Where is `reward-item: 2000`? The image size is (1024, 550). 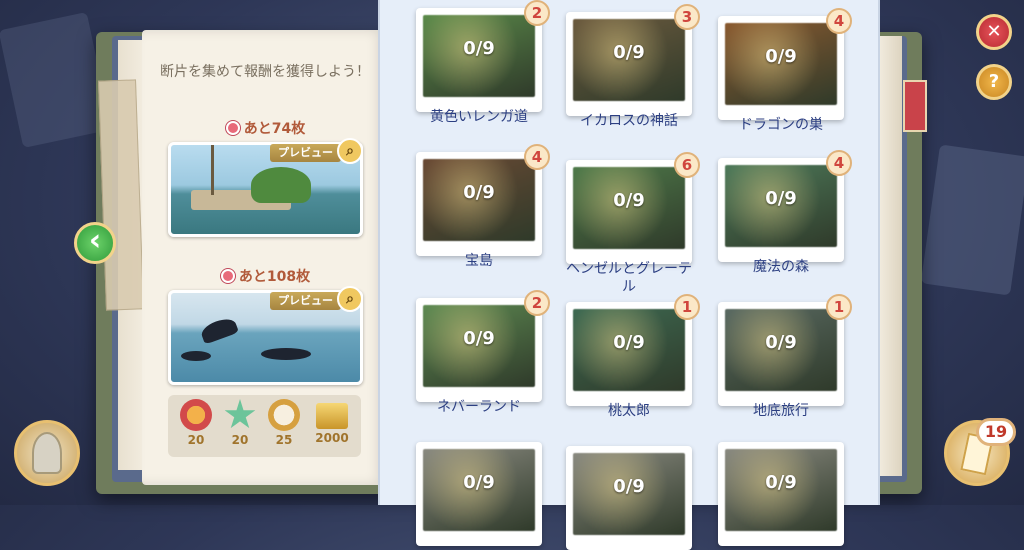
reward-item: 2000 is located at coordinates (332, 422).